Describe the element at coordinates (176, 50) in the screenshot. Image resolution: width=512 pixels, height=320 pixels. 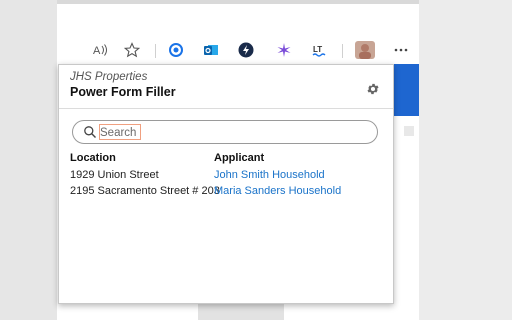
I see `extension-circle-icon` at that location.